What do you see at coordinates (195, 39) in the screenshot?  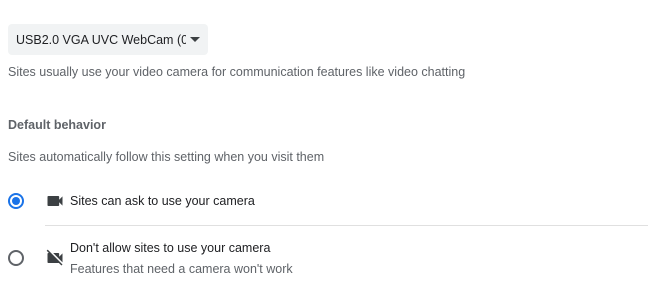 I see `dropdown-arrow-icon` at bounding box center [195, 39].